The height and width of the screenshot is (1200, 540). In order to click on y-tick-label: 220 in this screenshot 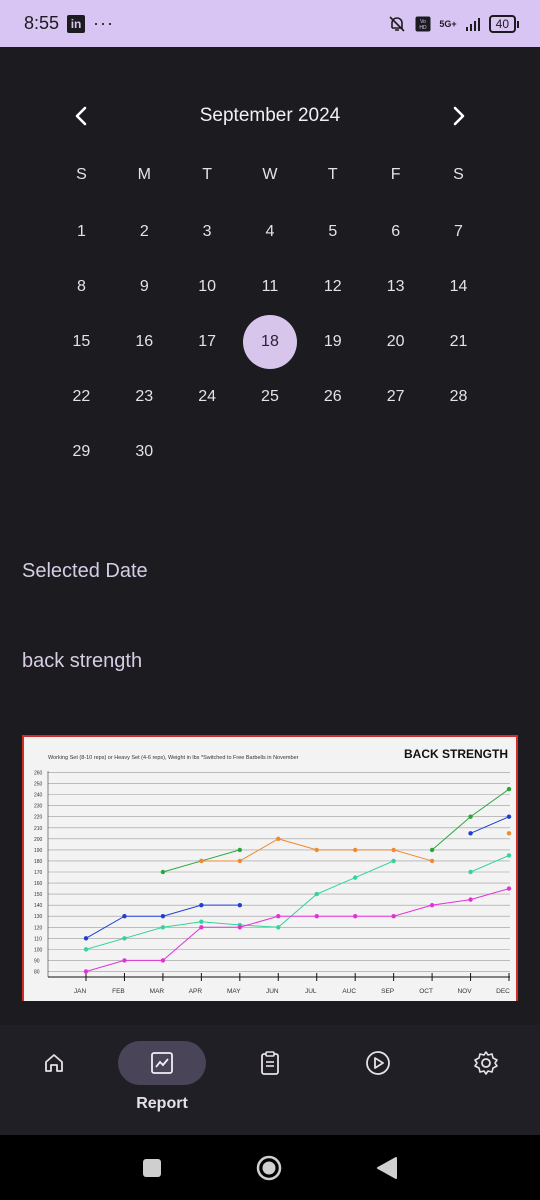, I will do `click(38, 818)`.